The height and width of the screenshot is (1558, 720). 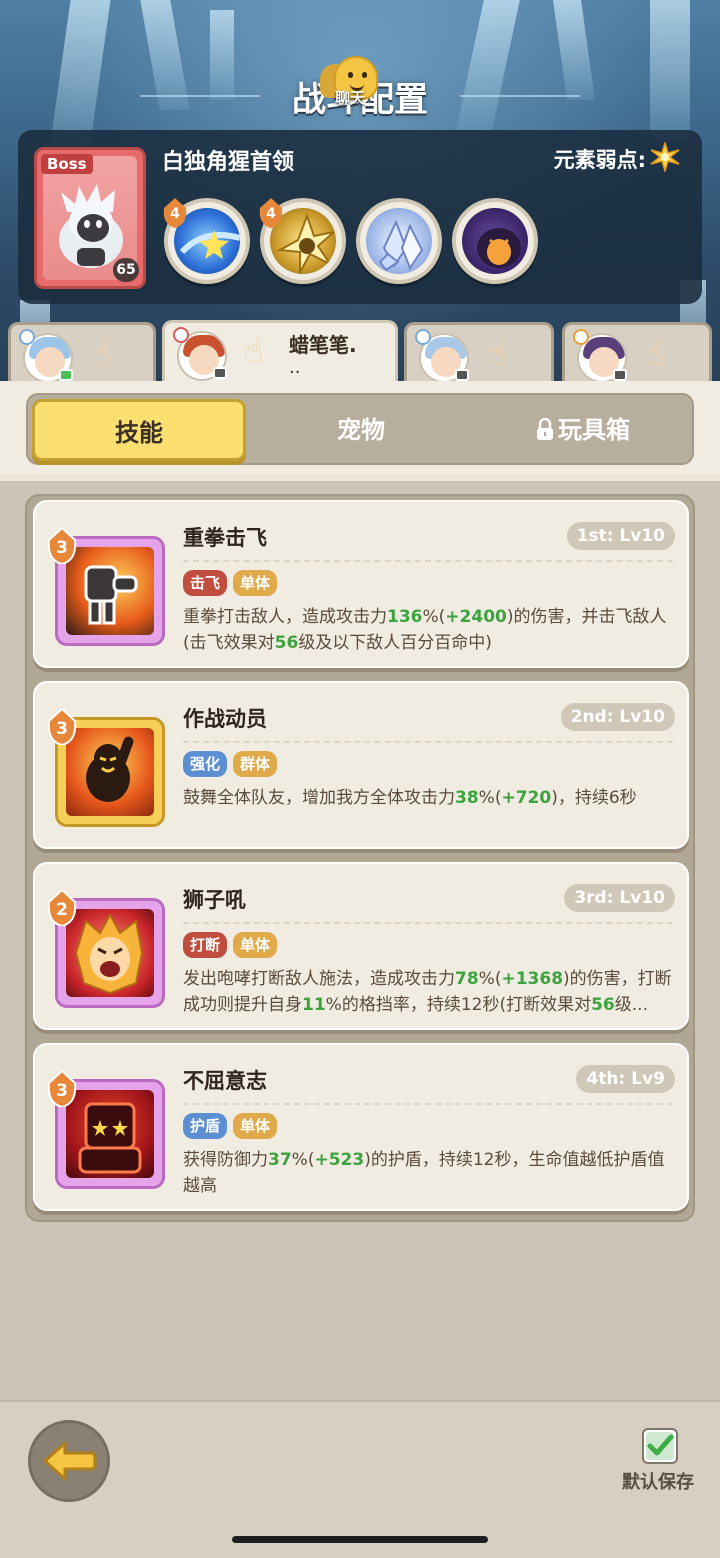 What do you see at coordinates (110, 1138) in the screenshot?
I see `unyielding-will-icon` at bounding box center [110, 1138].